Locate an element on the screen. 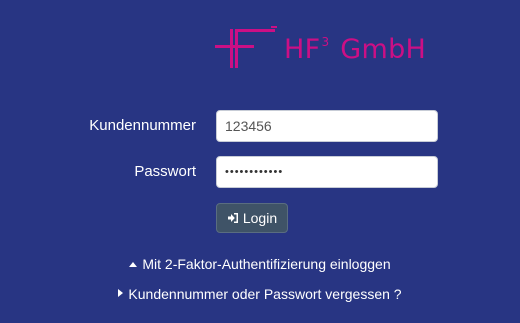 This screenshot has width=520, height=323. caret-up-icon is located at coordinates (133, 264).